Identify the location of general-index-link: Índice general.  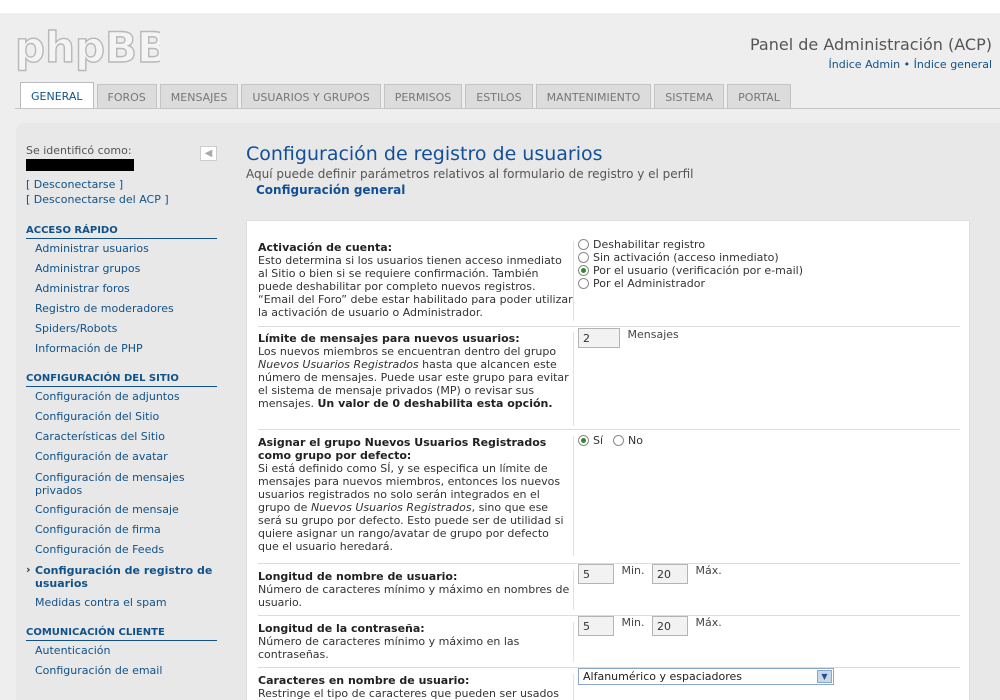
(953, 64).